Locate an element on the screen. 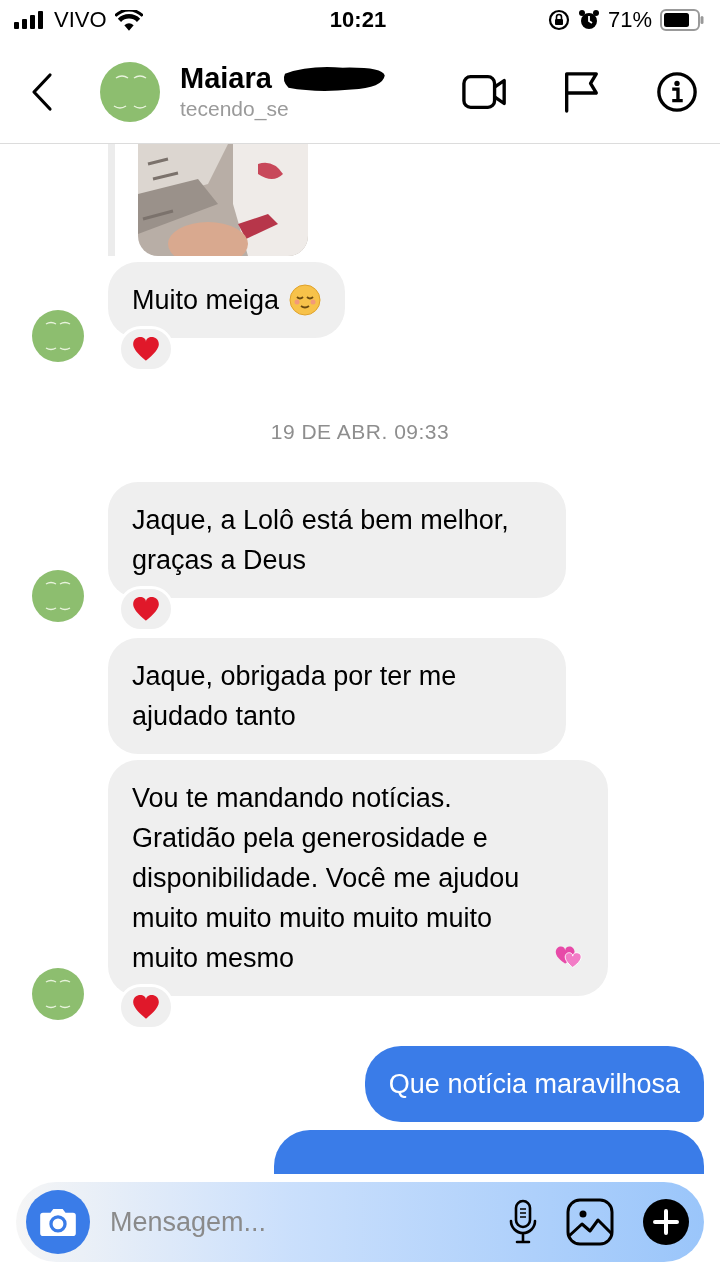 The image size is (720, 1280). camera-button is located at coordinates (58, 1222).